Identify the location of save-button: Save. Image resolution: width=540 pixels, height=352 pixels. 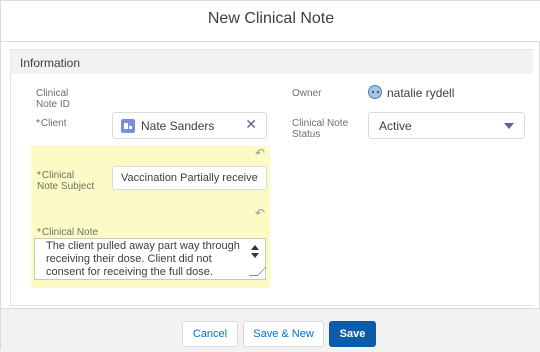
(352, 334).